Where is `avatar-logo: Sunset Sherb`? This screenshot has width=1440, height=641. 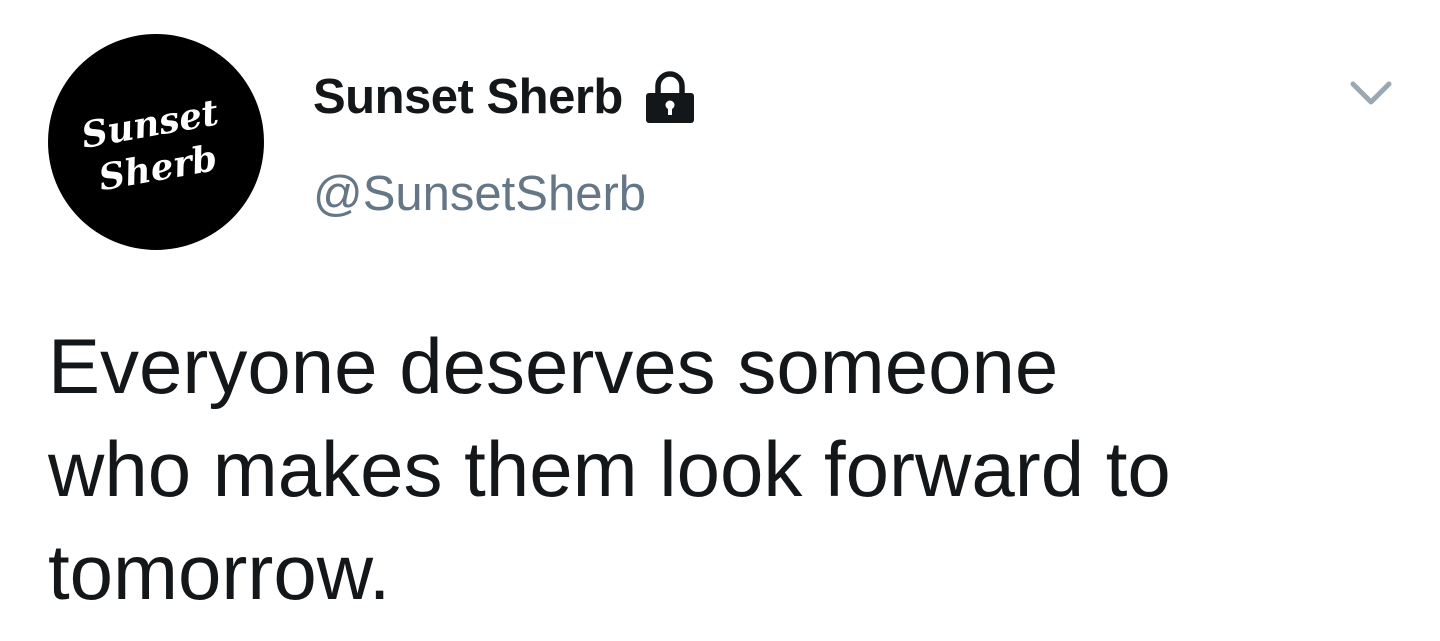 avatar-logo: Sunset Sherb is located at coordinates (150, 145).